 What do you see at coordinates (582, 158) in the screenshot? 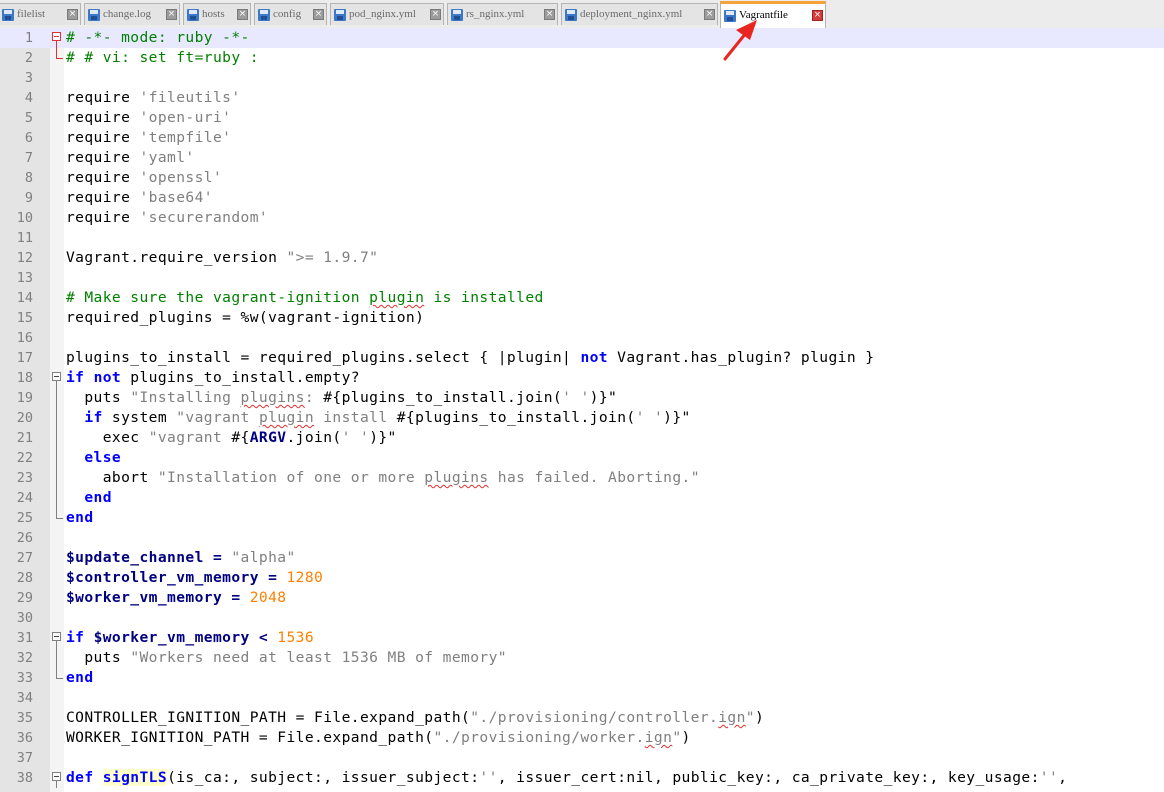
I see `code-line: 7 require 'yaml'` at bounding box center [582, 158].